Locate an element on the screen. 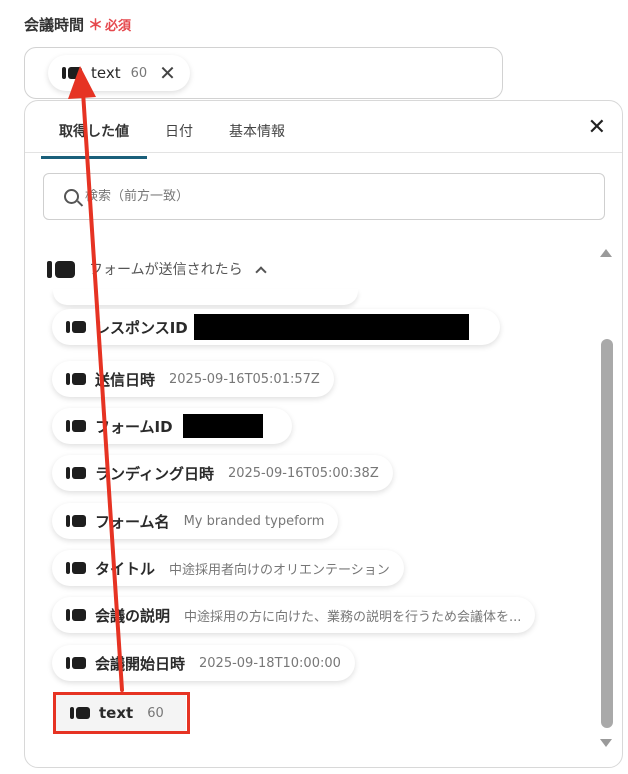 The image size is (628, 774). item-name: フォーム名 is located at coordinates (132, 521).